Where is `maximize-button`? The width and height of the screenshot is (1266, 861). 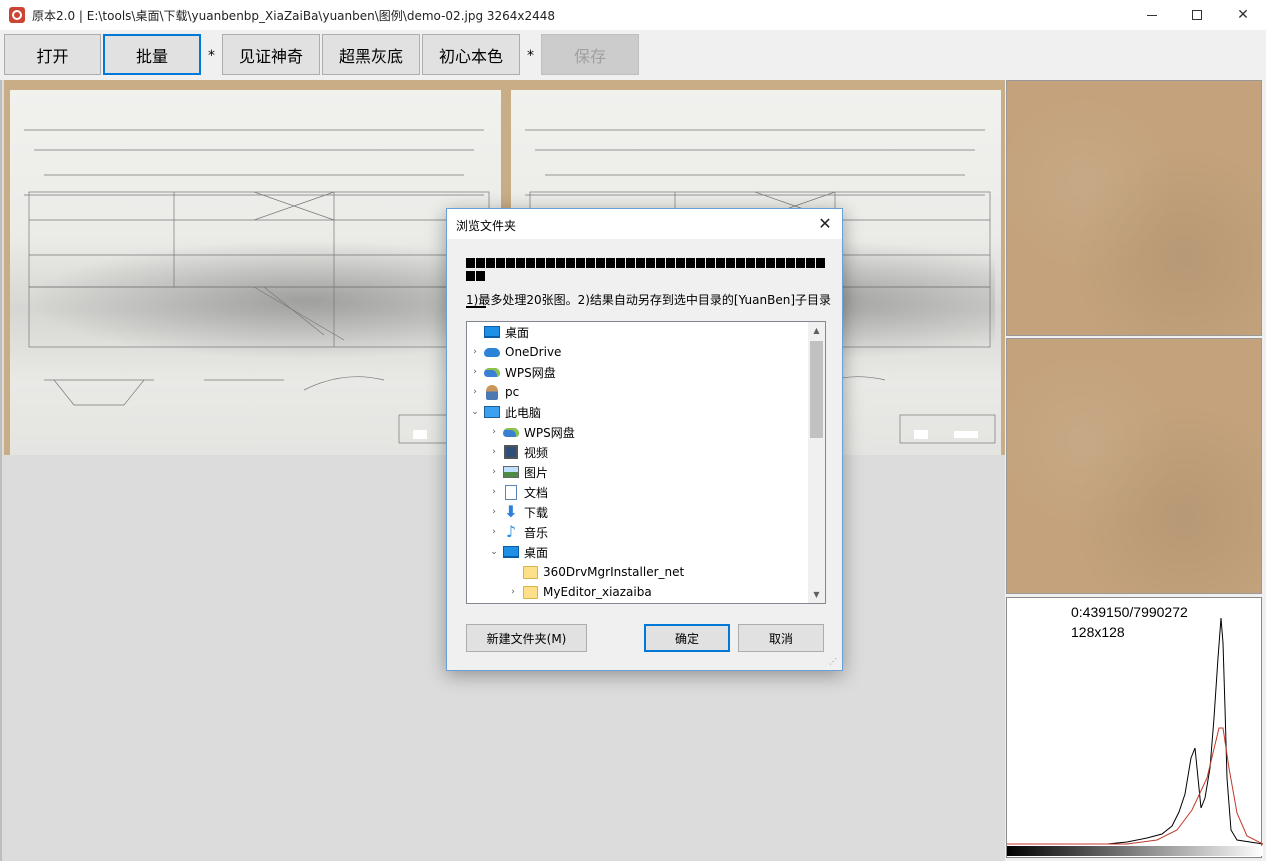 maximize-button is located at coordinates (1197, 15).